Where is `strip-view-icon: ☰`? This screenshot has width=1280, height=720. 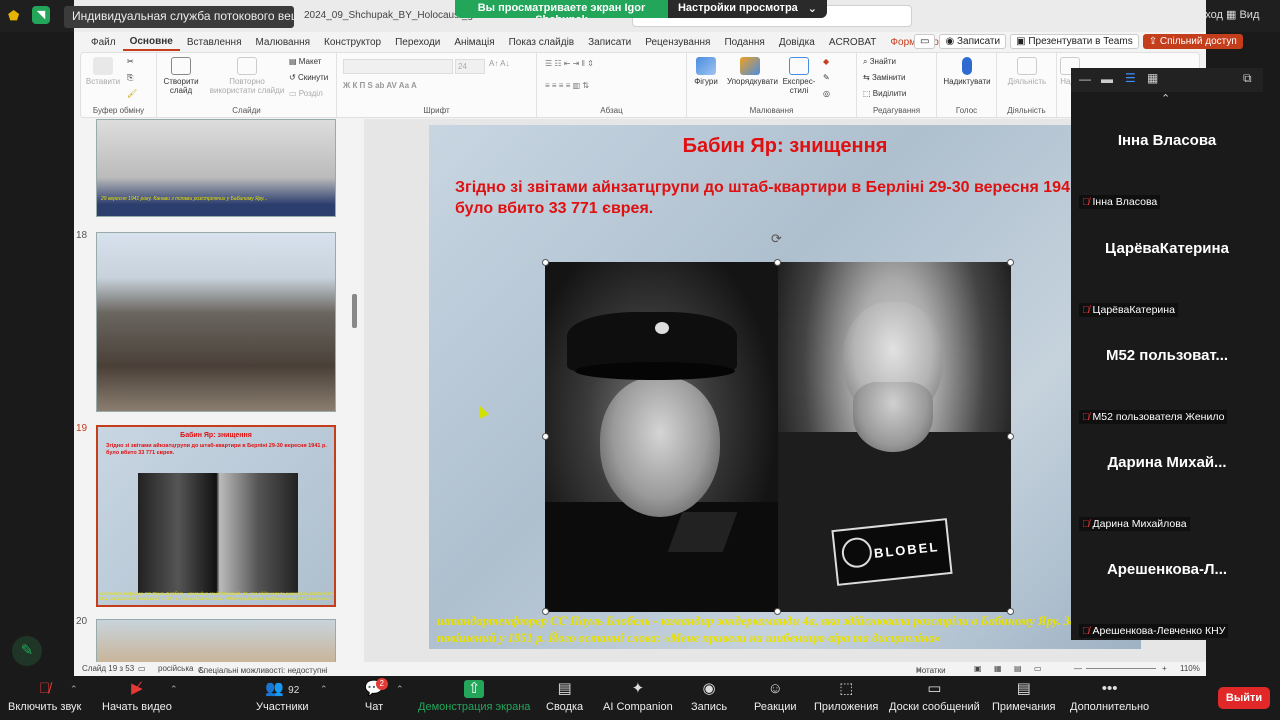 strip-view-icon: ☰ is located at coordinates (1130, 78).